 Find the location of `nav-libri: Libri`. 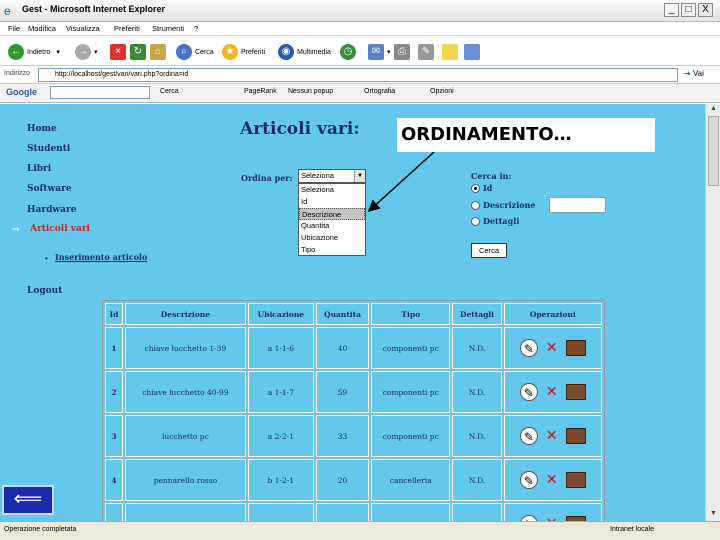

nav-libri: Libri is located at coordinates (39, 169).